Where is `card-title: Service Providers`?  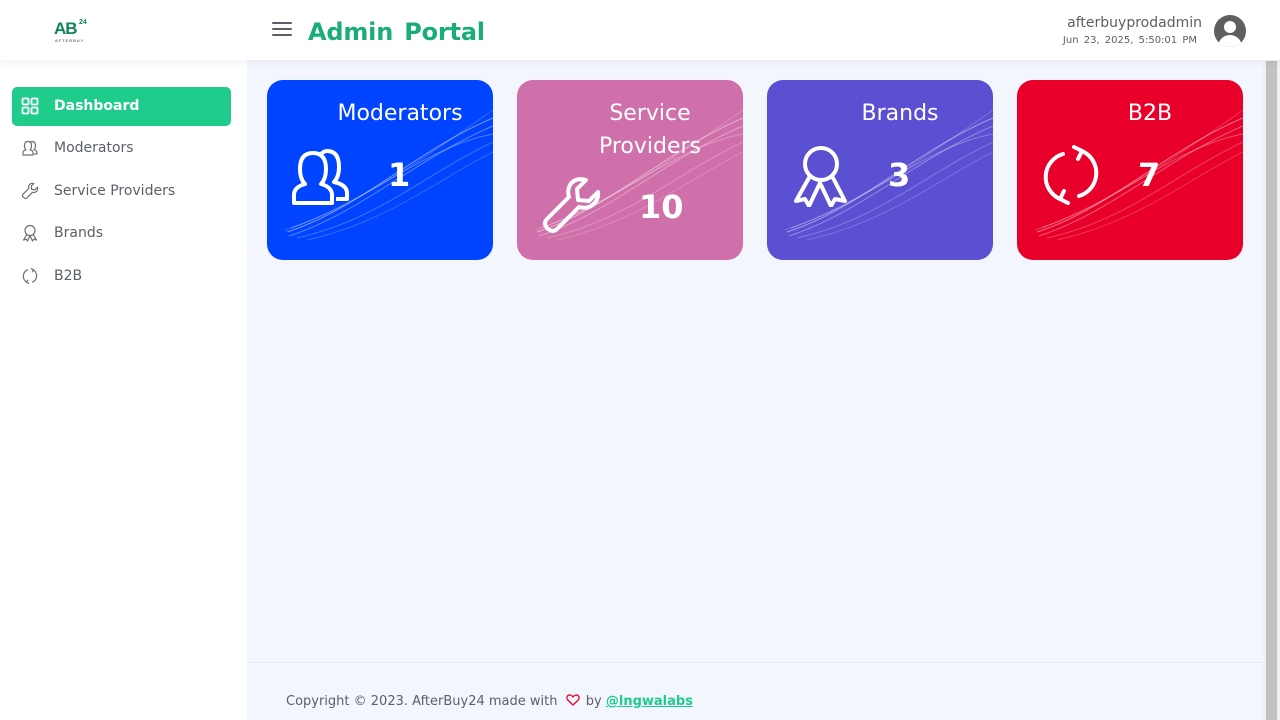
card-title: Service Providers is located at coordinates (650, 130).